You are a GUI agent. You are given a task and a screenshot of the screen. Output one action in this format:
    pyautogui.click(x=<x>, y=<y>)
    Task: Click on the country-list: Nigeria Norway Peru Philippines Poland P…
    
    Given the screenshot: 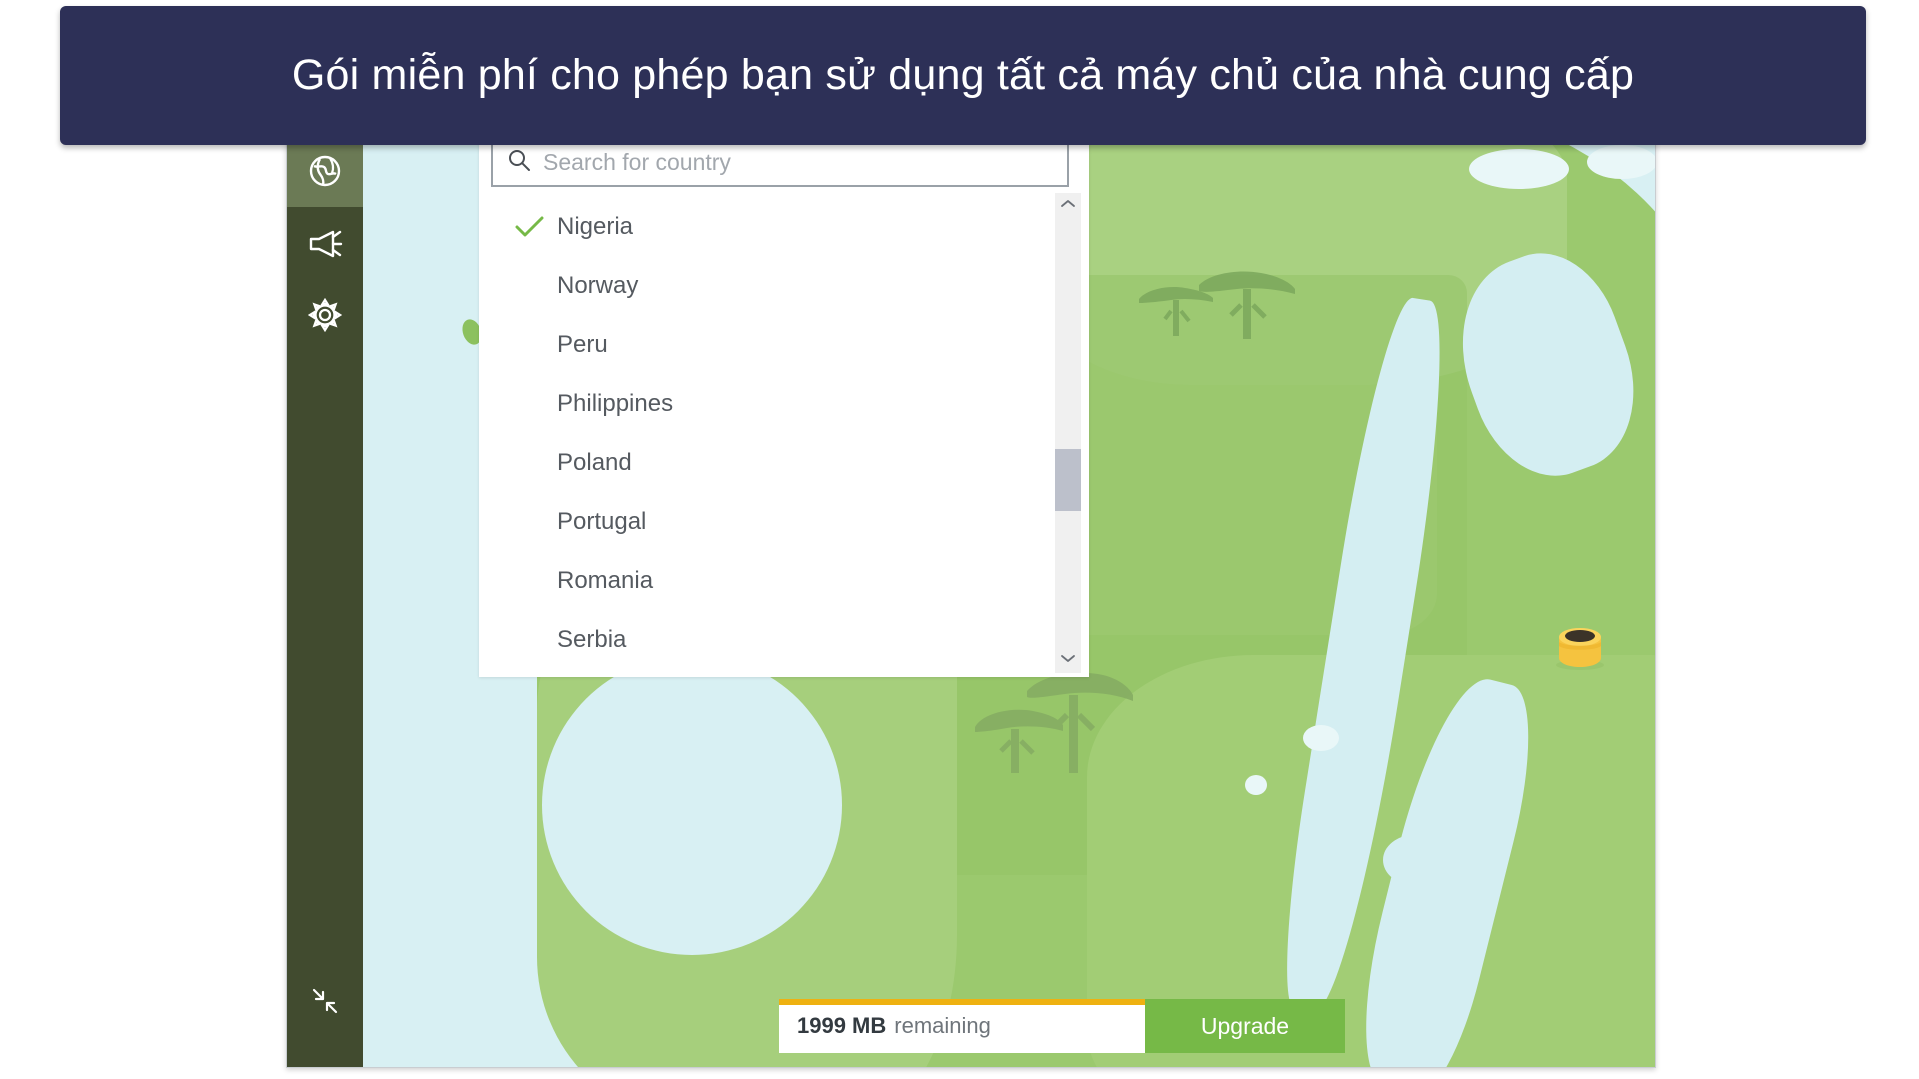 What is the action you would take?
    pyautogui.click(x=766, y=434)
    